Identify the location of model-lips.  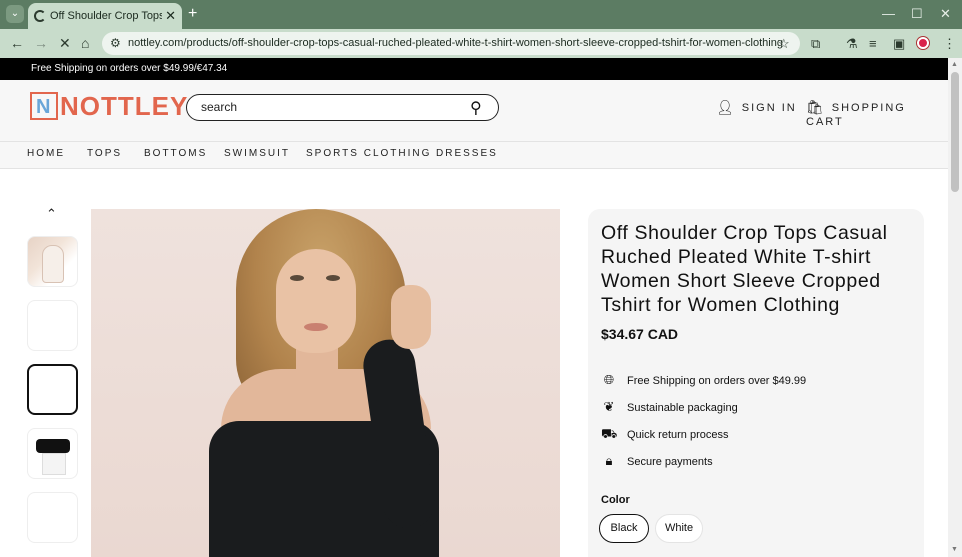
(316, 327).